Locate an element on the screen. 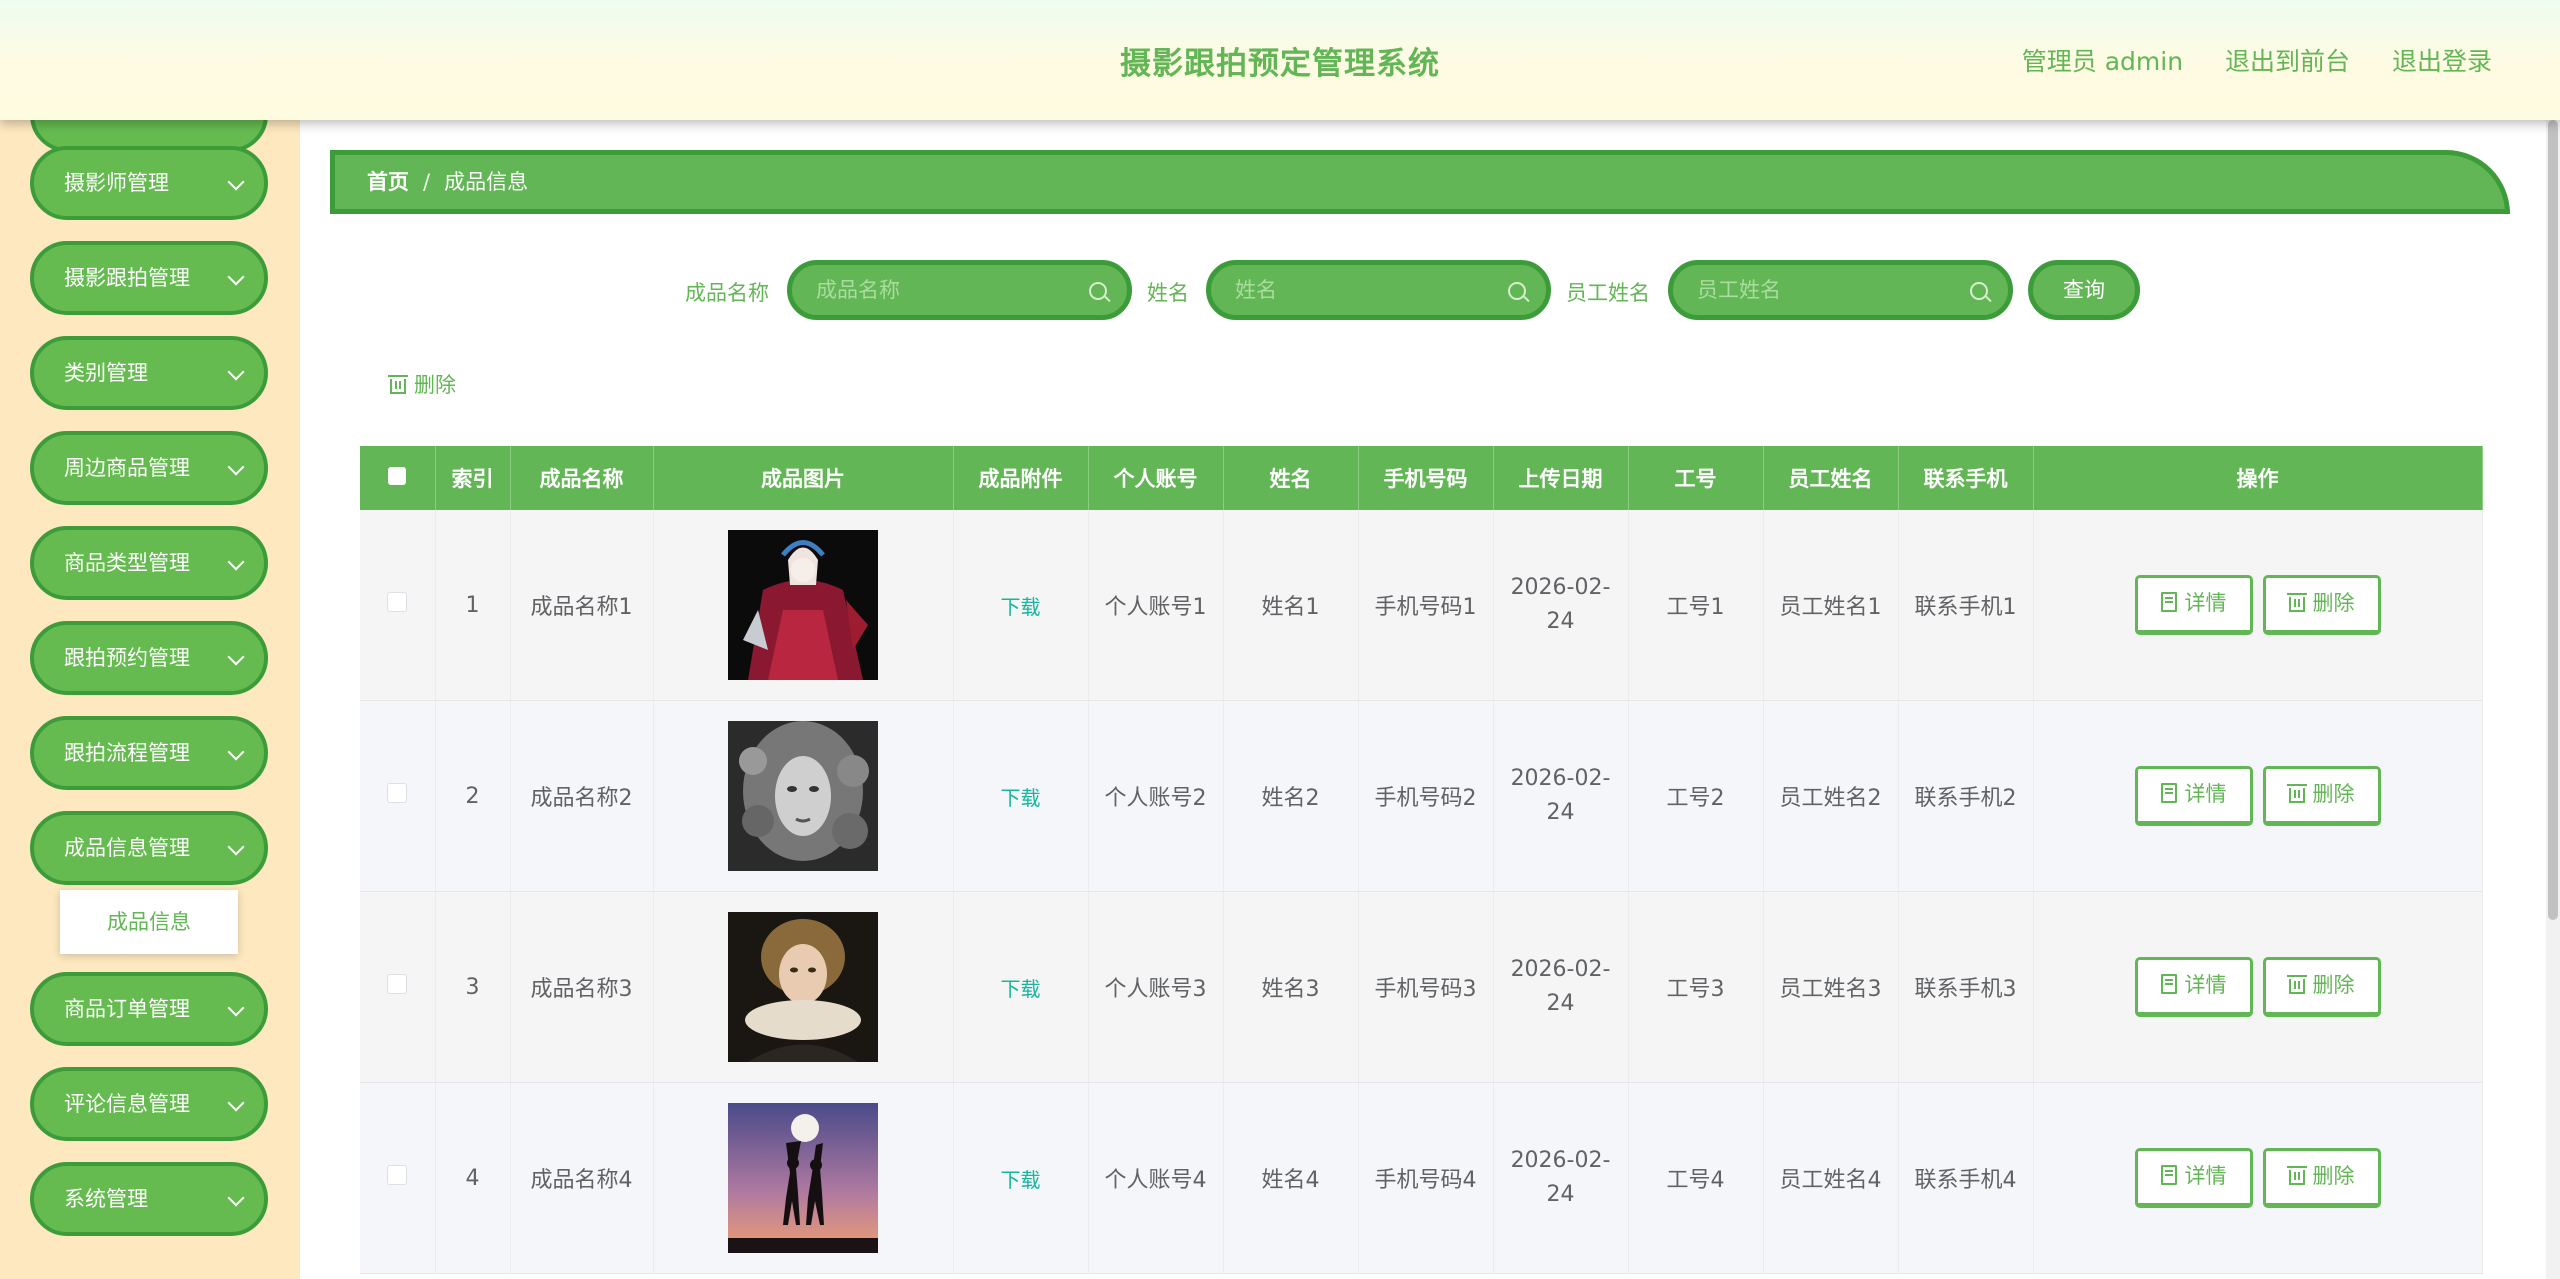 Image resolution: width=2560 pixels, height=1279 pixels. batch-delete-label: 删除 is located at coordinates (435, 385).